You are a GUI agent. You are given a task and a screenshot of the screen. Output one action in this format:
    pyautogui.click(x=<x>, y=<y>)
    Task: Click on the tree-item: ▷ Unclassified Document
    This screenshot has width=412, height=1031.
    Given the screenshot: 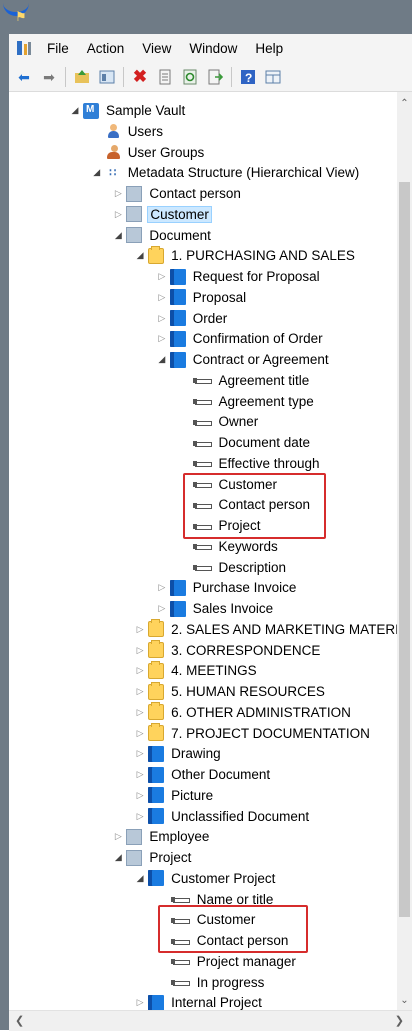 What is the action you would take?
    pyautogui.click(x=222, y=816)
    